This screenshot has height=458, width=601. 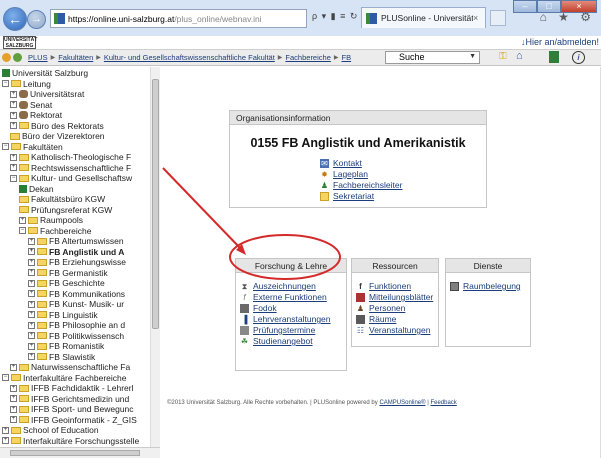 I want to click on settings-icon, so click(x=6, y=57).